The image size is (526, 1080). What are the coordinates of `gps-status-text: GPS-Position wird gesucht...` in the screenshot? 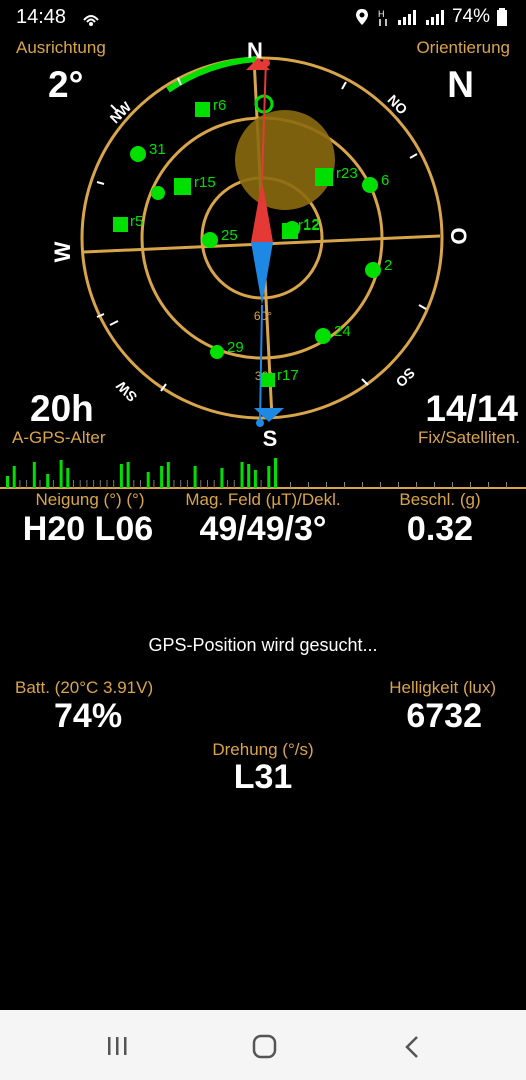 It's located at (263, 645).